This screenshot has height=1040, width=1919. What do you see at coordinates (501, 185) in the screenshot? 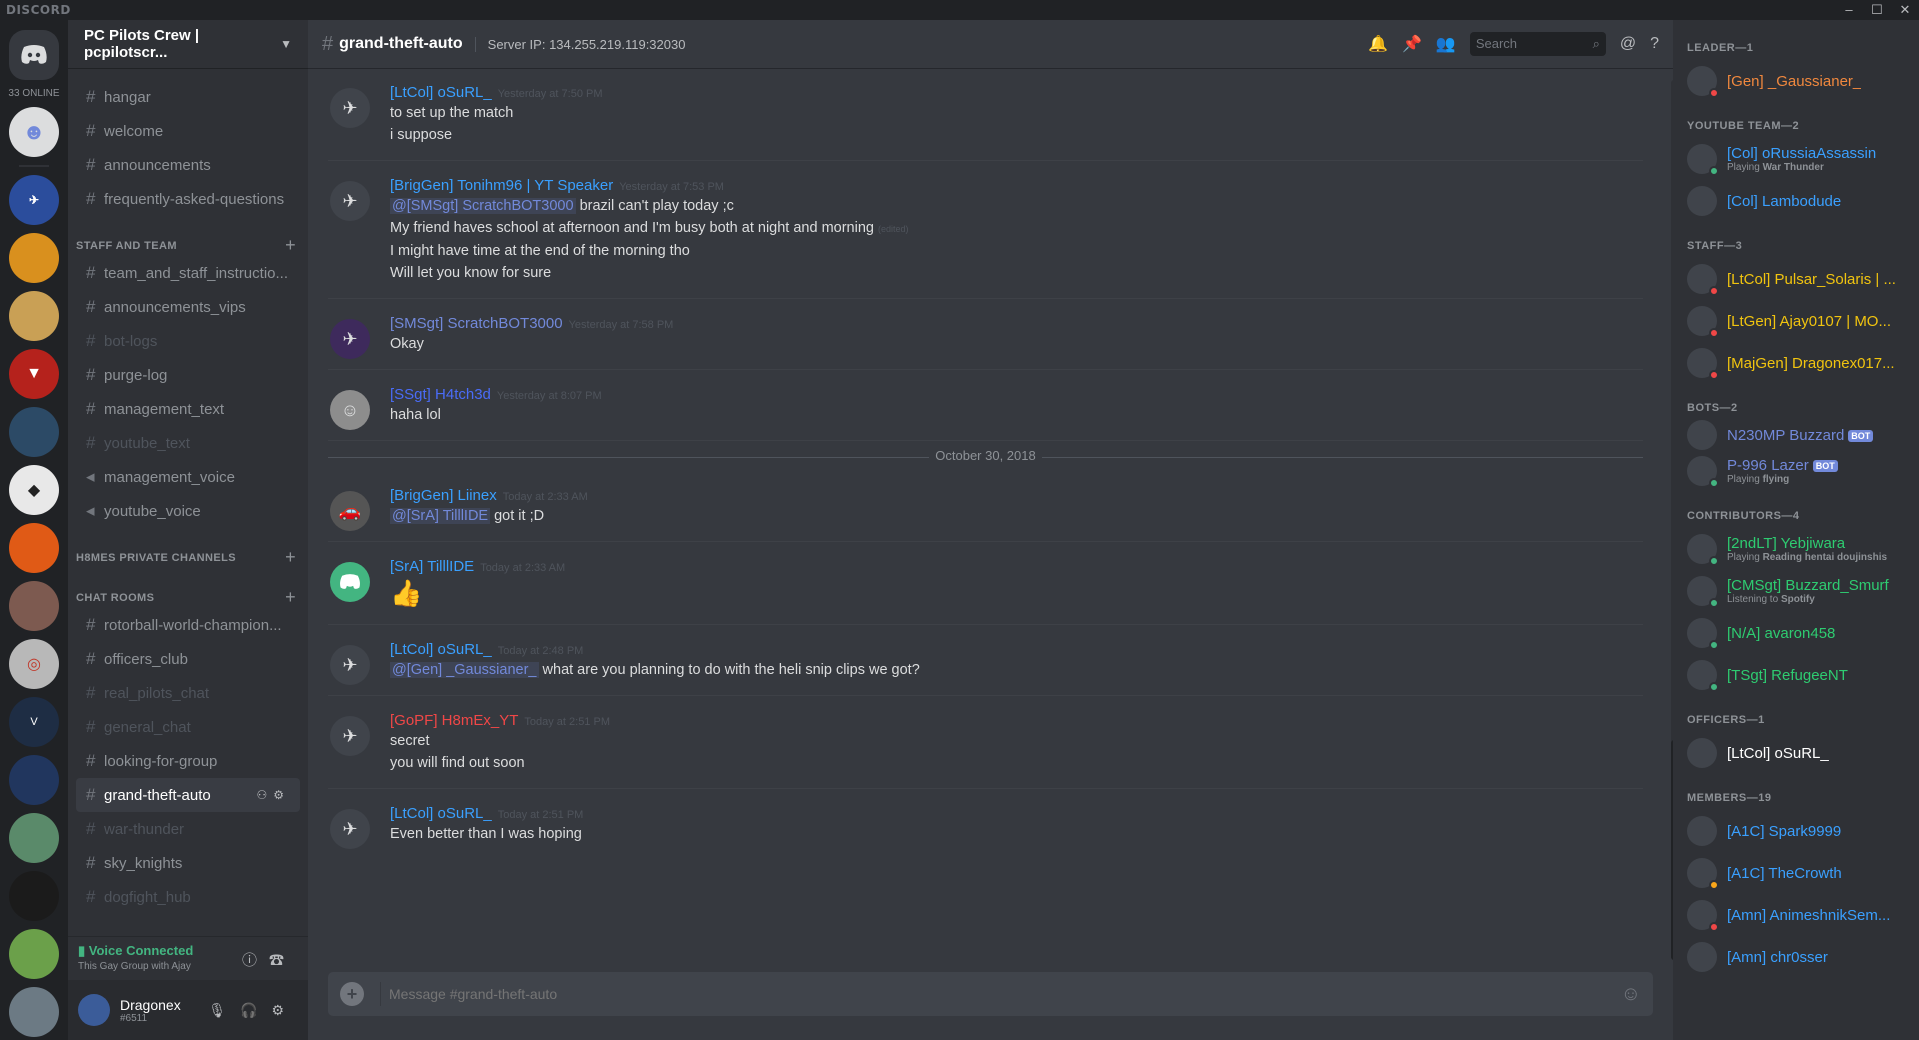
I see `message-author: [BrigGen] Tonihm96 | YT Speaker` at bounding box center [501, 185].